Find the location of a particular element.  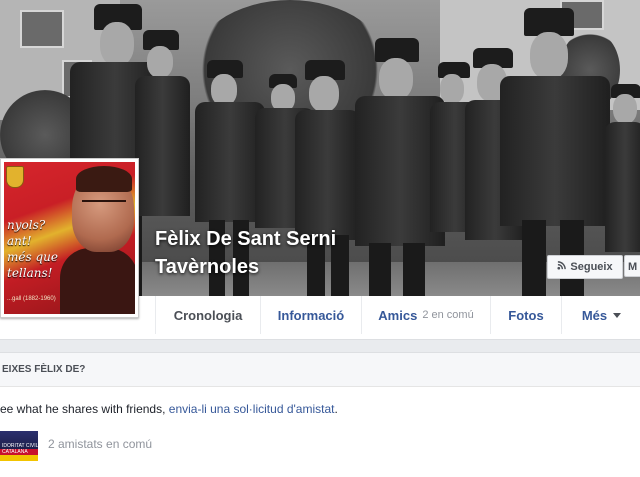

tab-more: Més is located at coordinates (600, 315).